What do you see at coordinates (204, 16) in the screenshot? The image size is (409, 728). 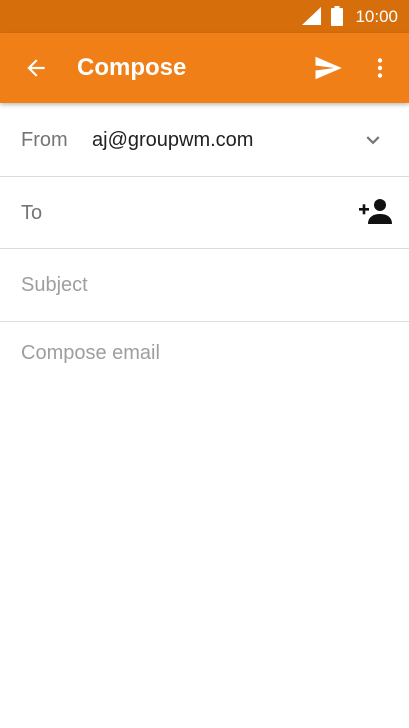 I see `status-bar: 10:00` at bounding box center [204, 16].